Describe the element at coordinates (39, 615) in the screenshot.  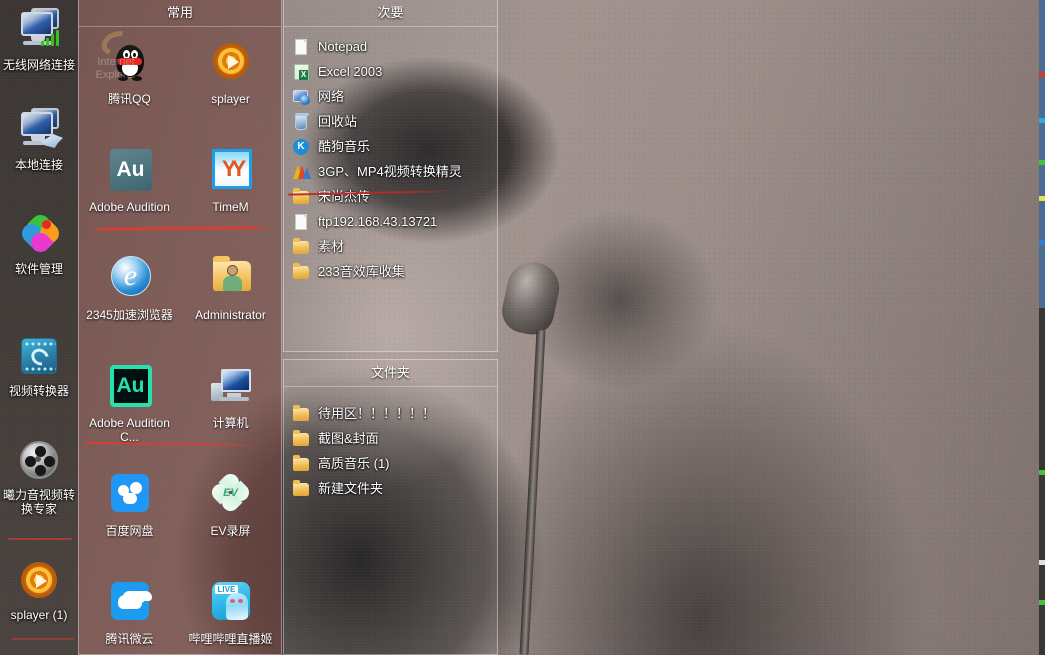
I see `desktop-icon-label: splayer (1)` at that location.